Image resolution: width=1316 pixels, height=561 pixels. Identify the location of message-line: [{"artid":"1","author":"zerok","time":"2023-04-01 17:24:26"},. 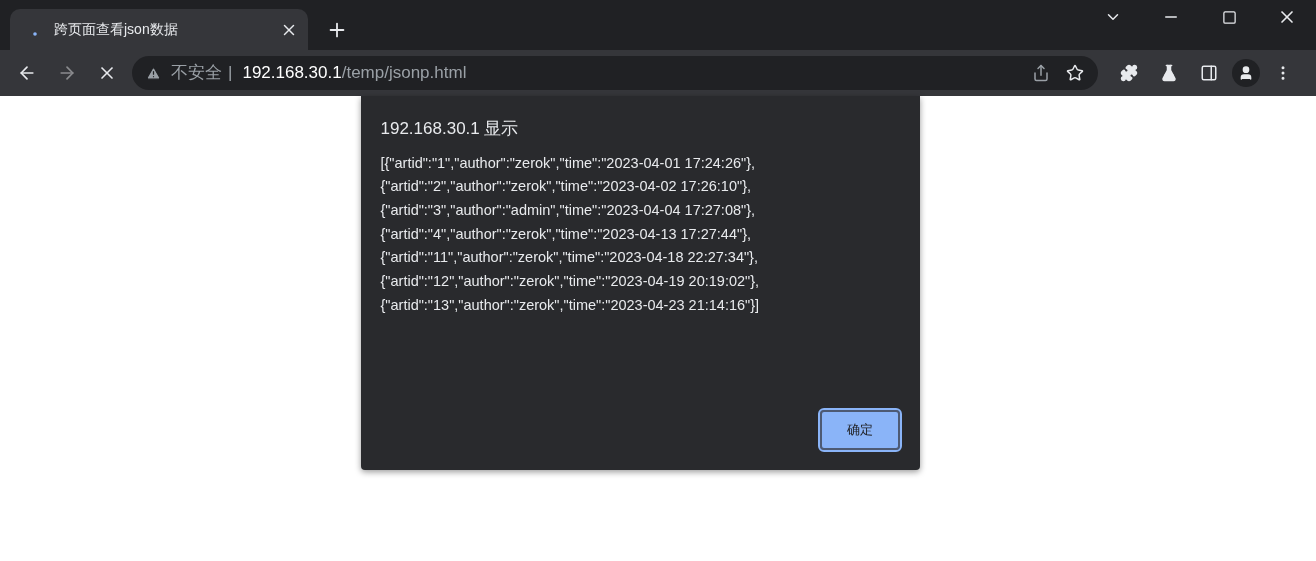
(568, 163).